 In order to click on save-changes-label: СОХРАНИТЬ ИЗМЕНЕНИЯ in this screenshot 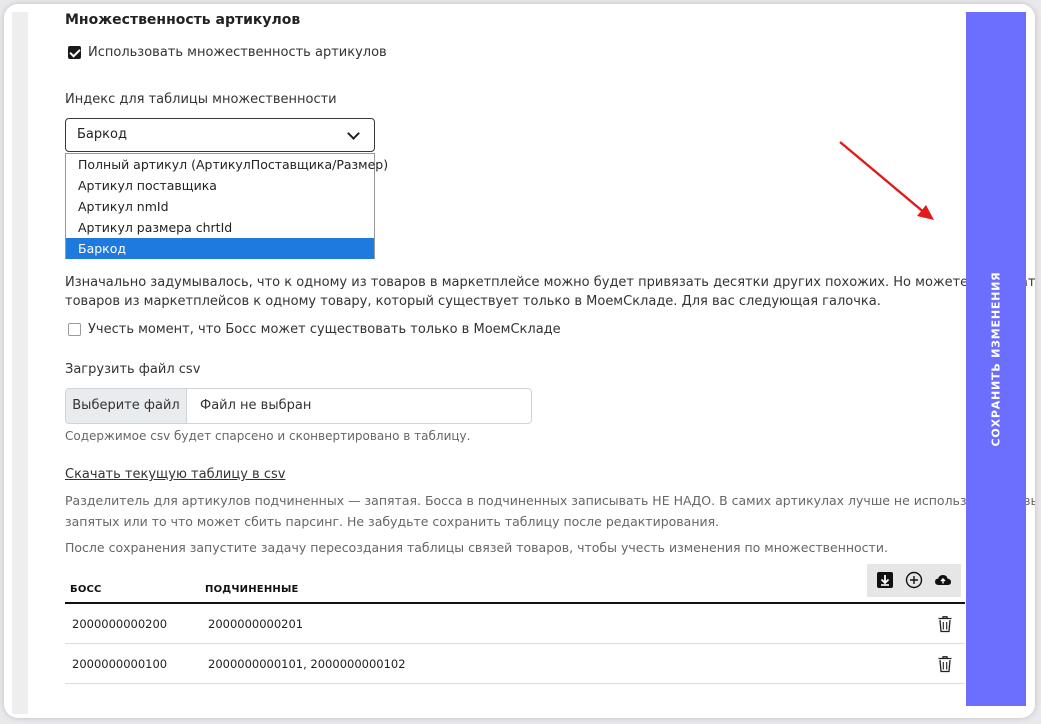, I will do `click(996, 359)`.